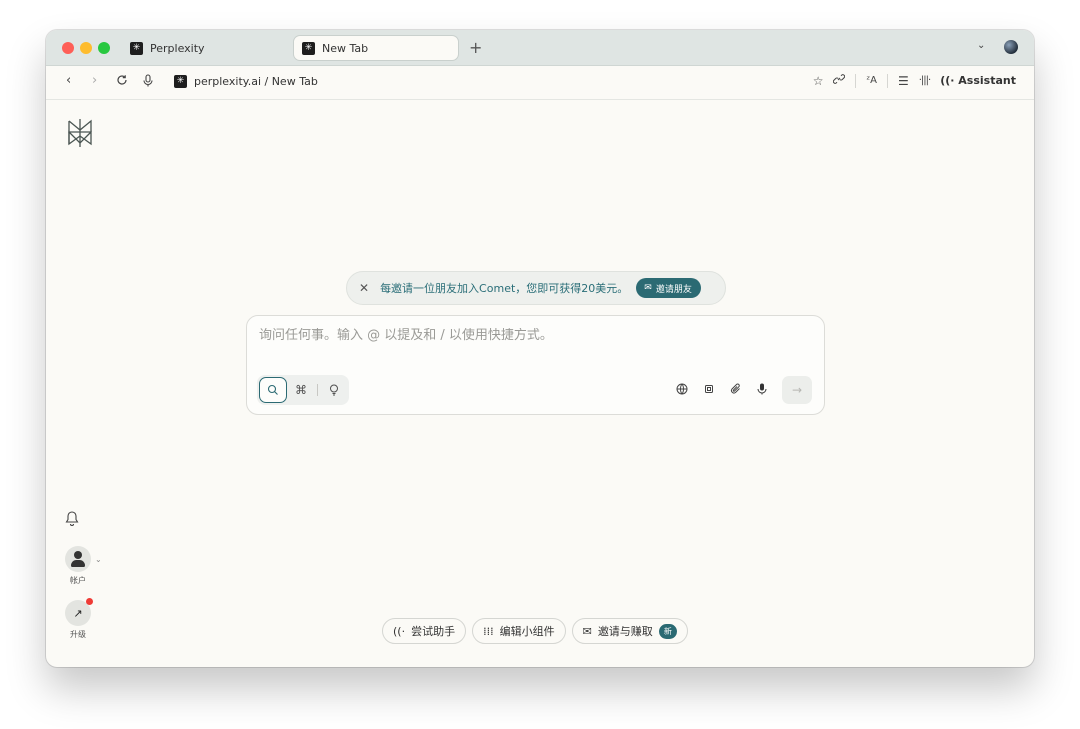  What do you see at coordinates (668, 288) in the screenshot?
I see `invite-friends-button: ✉ 邀请朋友` at bounding box center [668, 288].